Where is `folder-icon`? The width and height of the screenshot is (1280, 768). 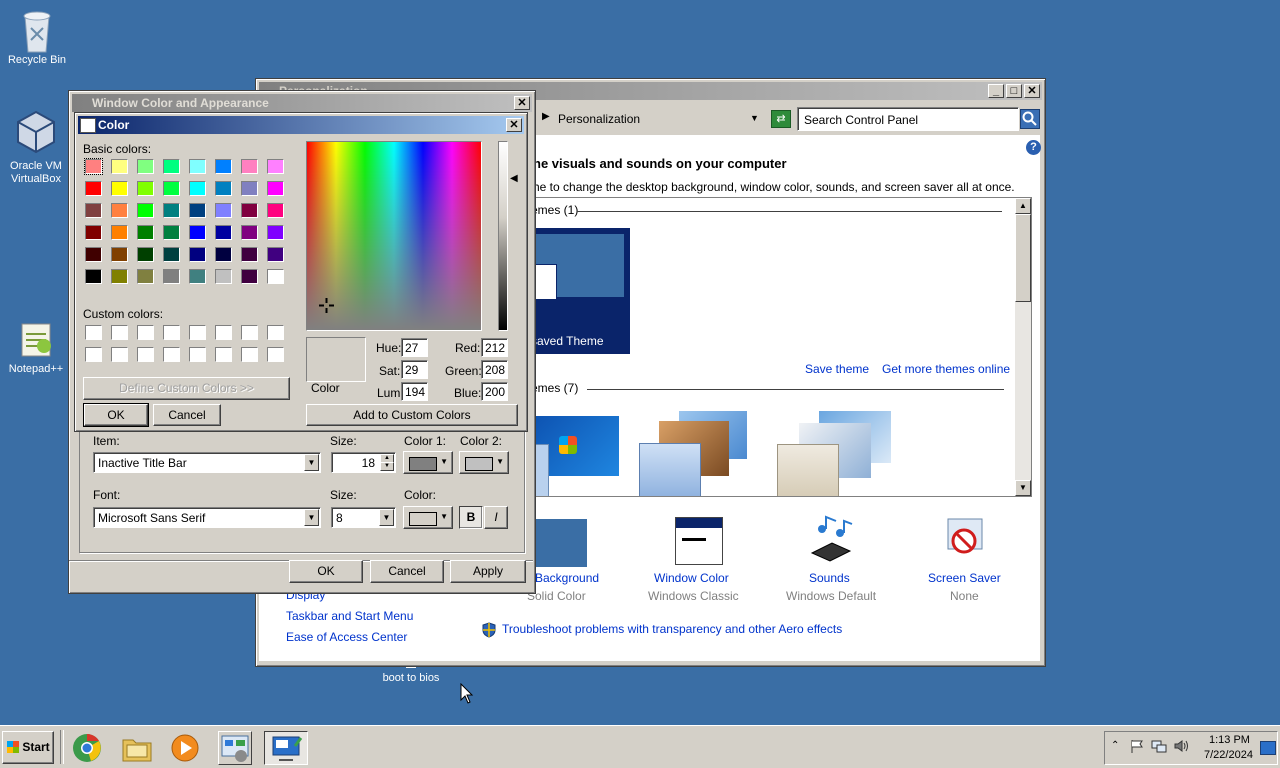 folder-icon is located at coordinates (137, 748).